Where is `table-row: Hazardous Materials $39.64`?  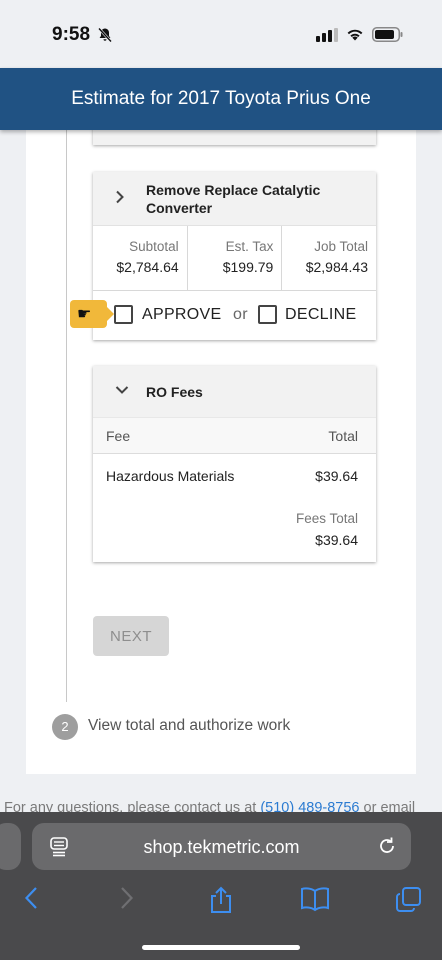 table-row: Hazardous Materials $39.64 is located at coordinates (234, 476).